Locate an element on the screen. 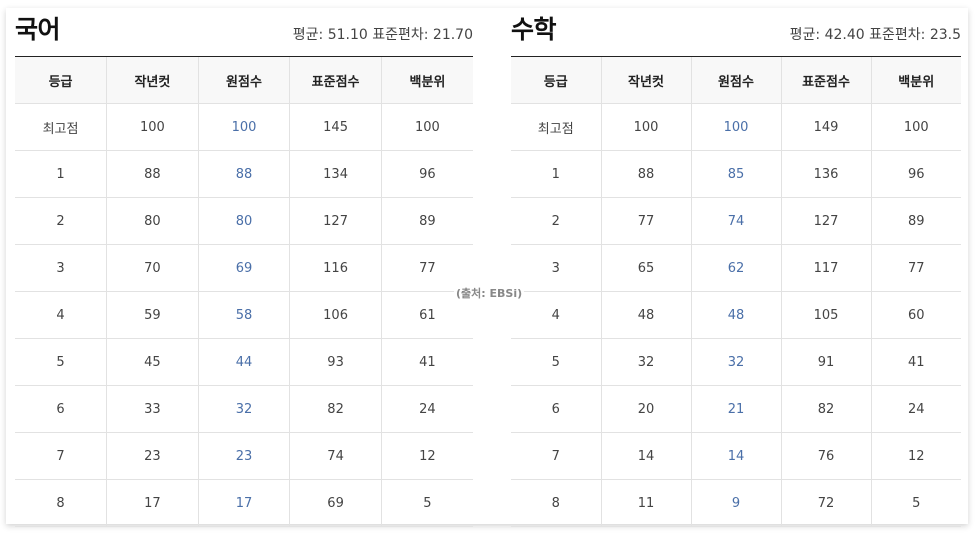  standard-score-cell: 145 is located at coordinates (335, 127).